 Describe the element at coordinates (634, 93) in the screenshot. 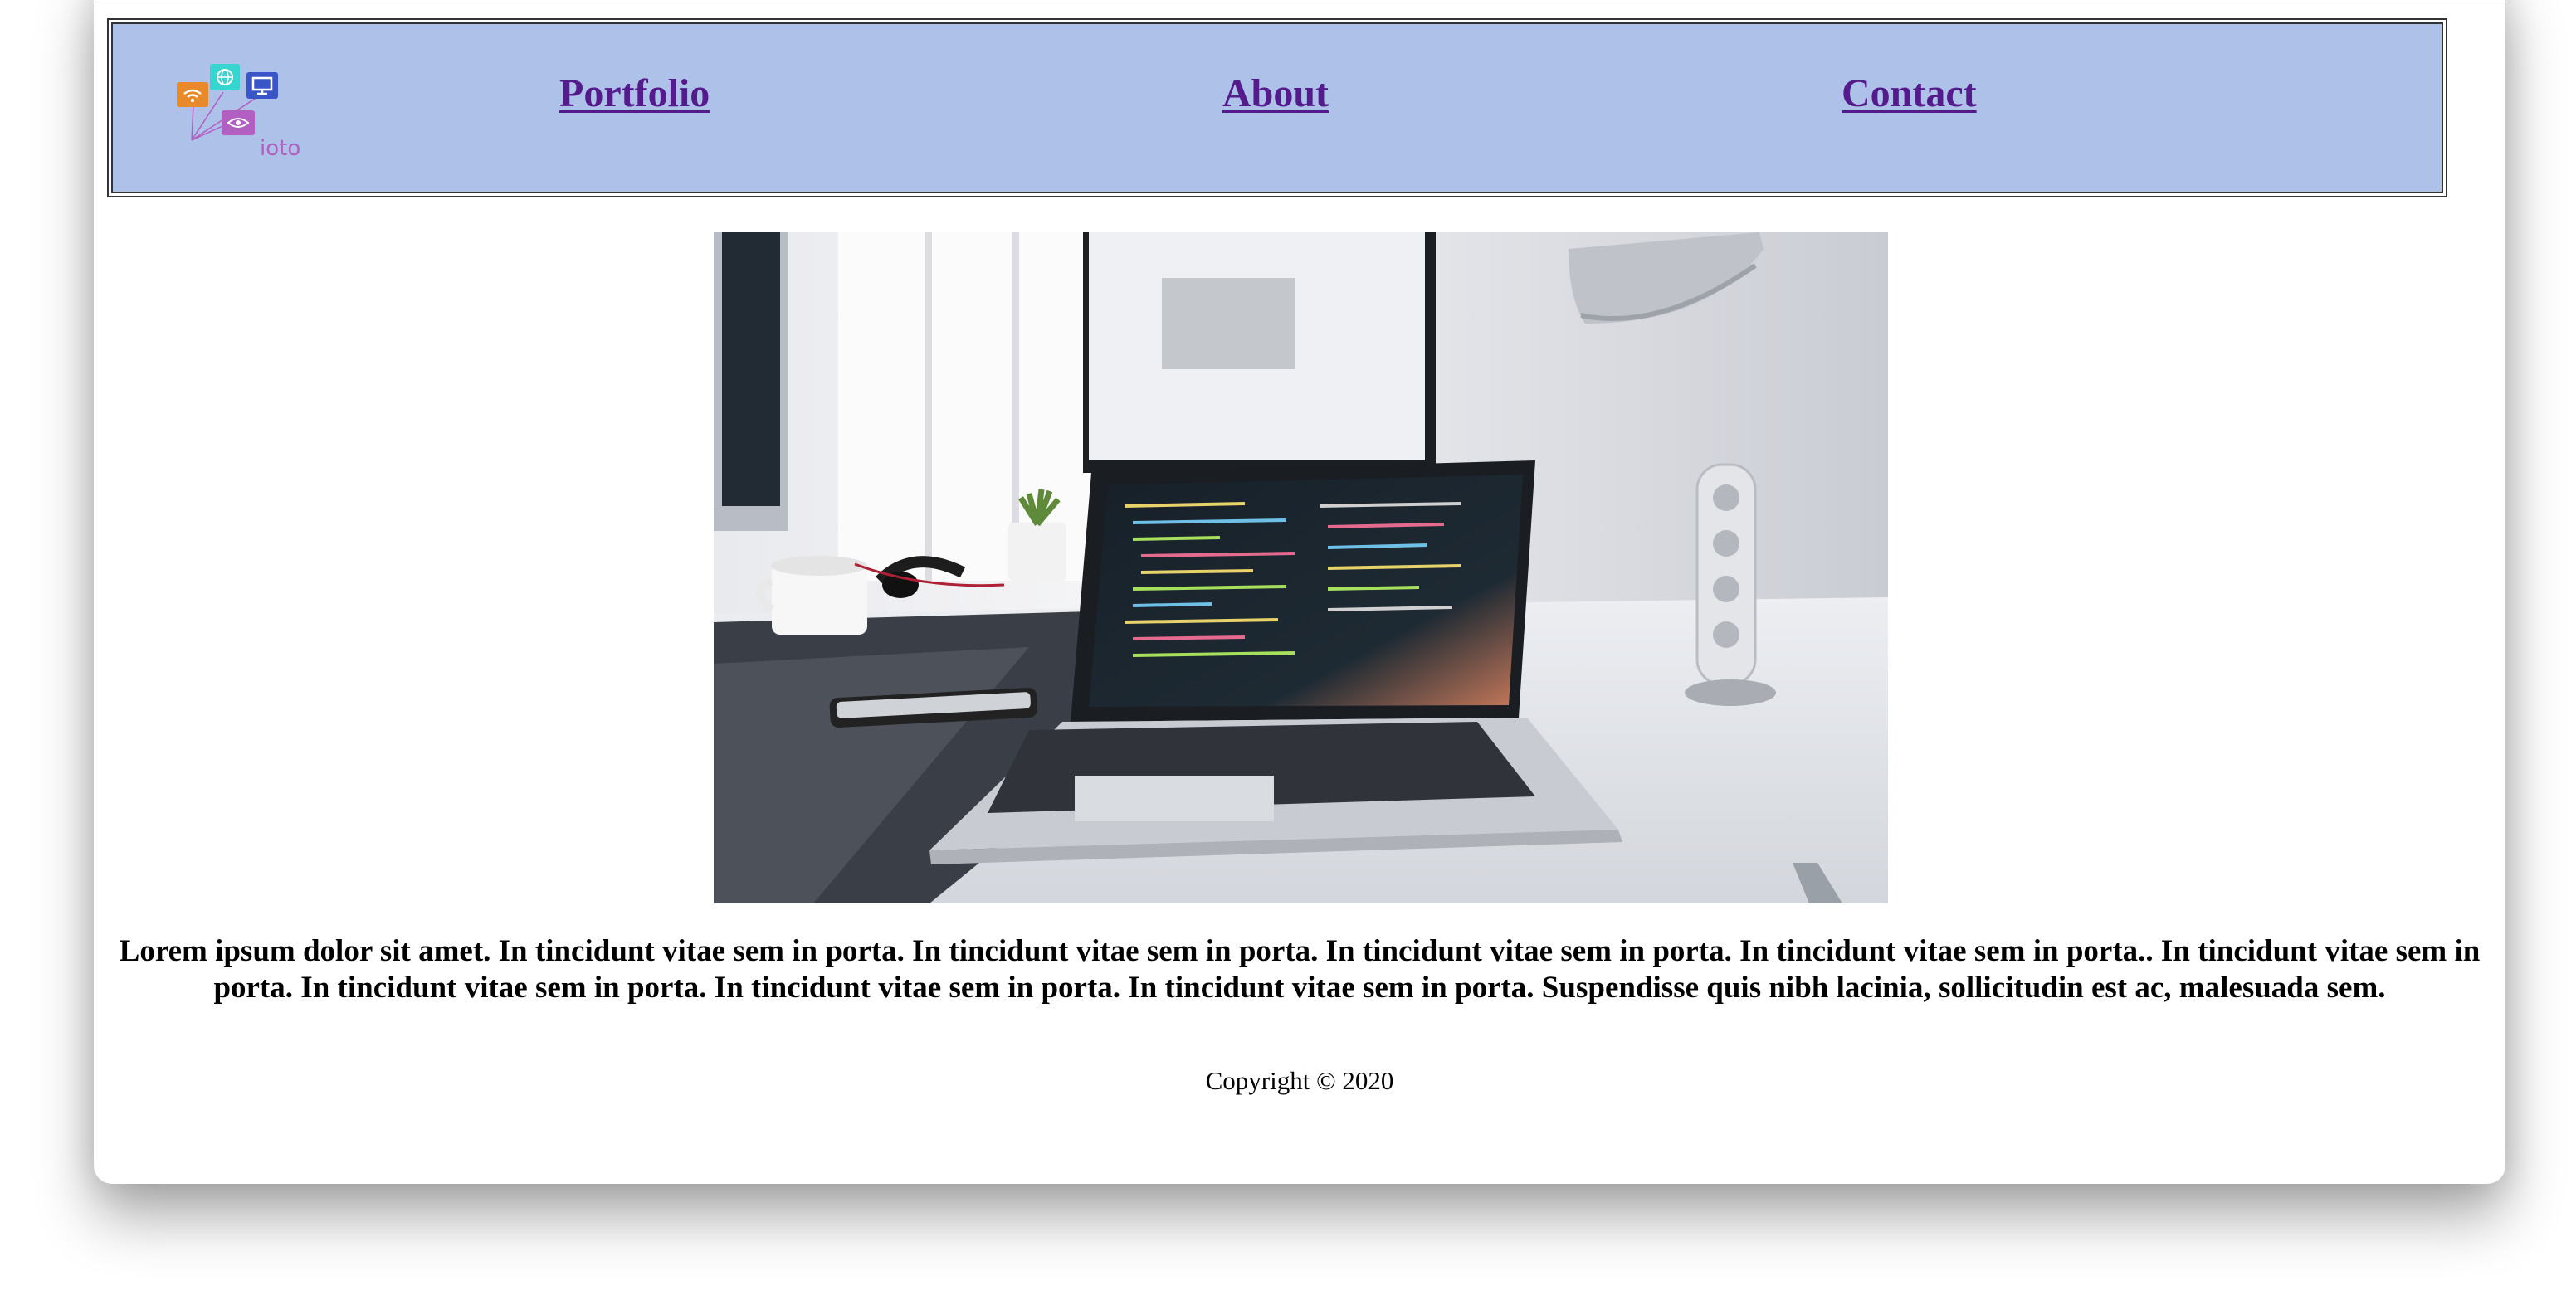

I see `nav-link-portfolio: Portfolio` at that location.